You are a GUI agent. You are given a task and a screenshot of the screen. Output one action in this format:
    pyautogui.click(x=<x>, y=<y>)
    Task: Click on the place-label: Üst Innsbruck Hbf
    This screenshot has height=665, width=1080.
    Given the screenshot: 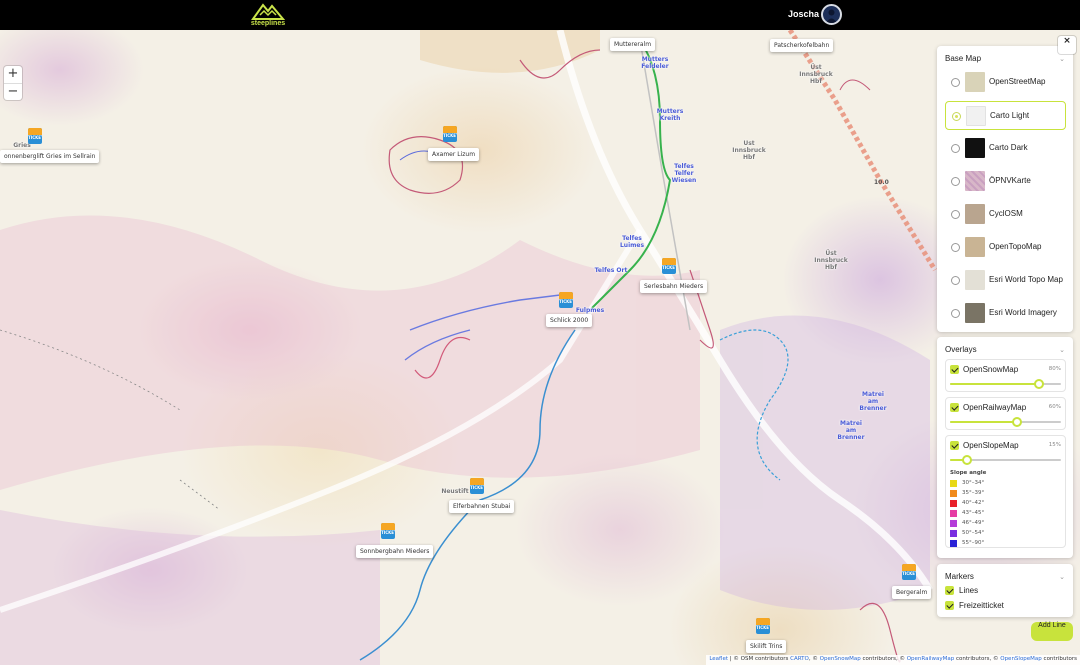 What is the action you would take?
    pyautogui.click(x=816, y=74)
    